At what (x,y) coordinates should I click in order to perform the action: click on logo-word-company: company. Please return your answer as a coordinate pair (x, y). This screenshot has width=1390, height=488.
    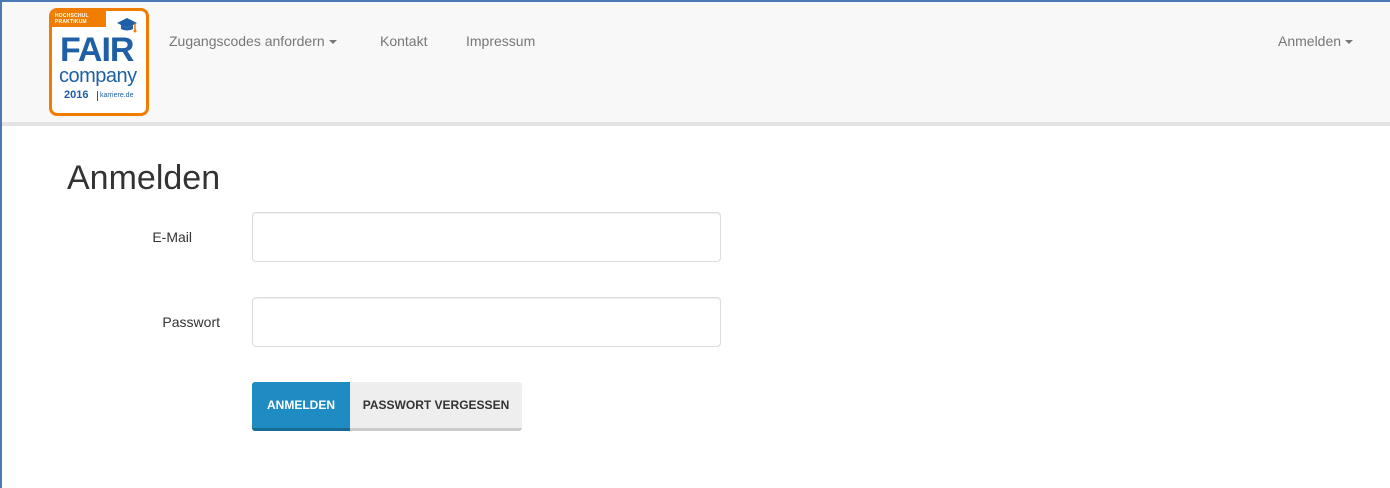
    Looking at the image, I should click on (98, 76).